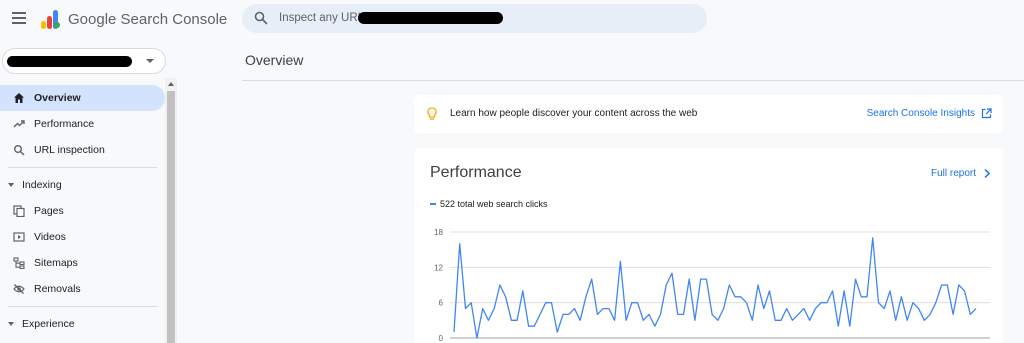  I want to click on section-label: Experience, so click(48, 324).